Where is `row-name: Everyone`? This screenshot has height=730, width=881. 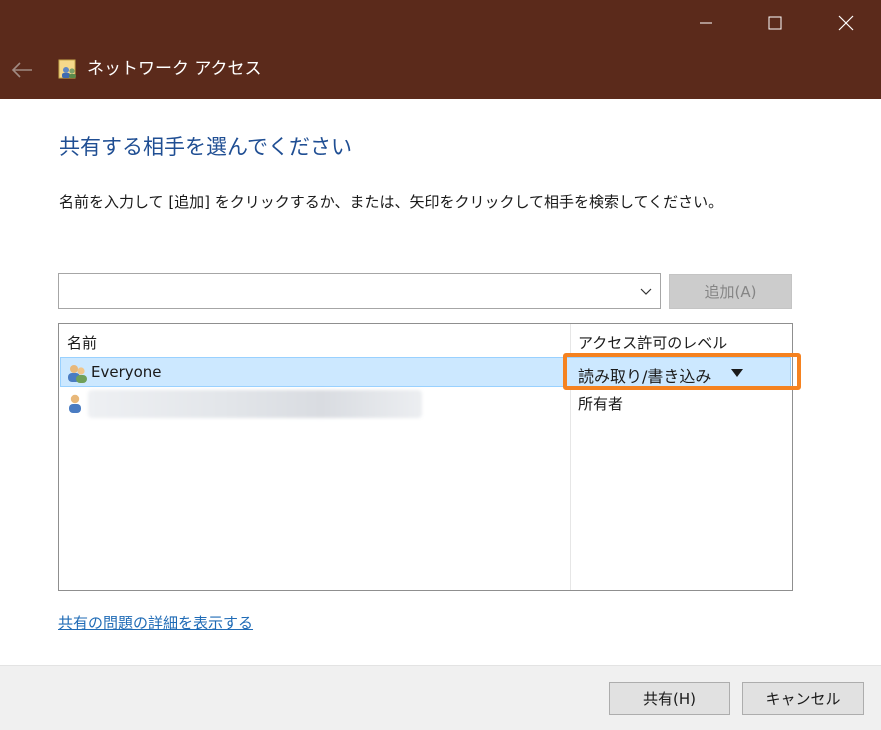 row-name: Everyone is located at coordinates (126, 372).